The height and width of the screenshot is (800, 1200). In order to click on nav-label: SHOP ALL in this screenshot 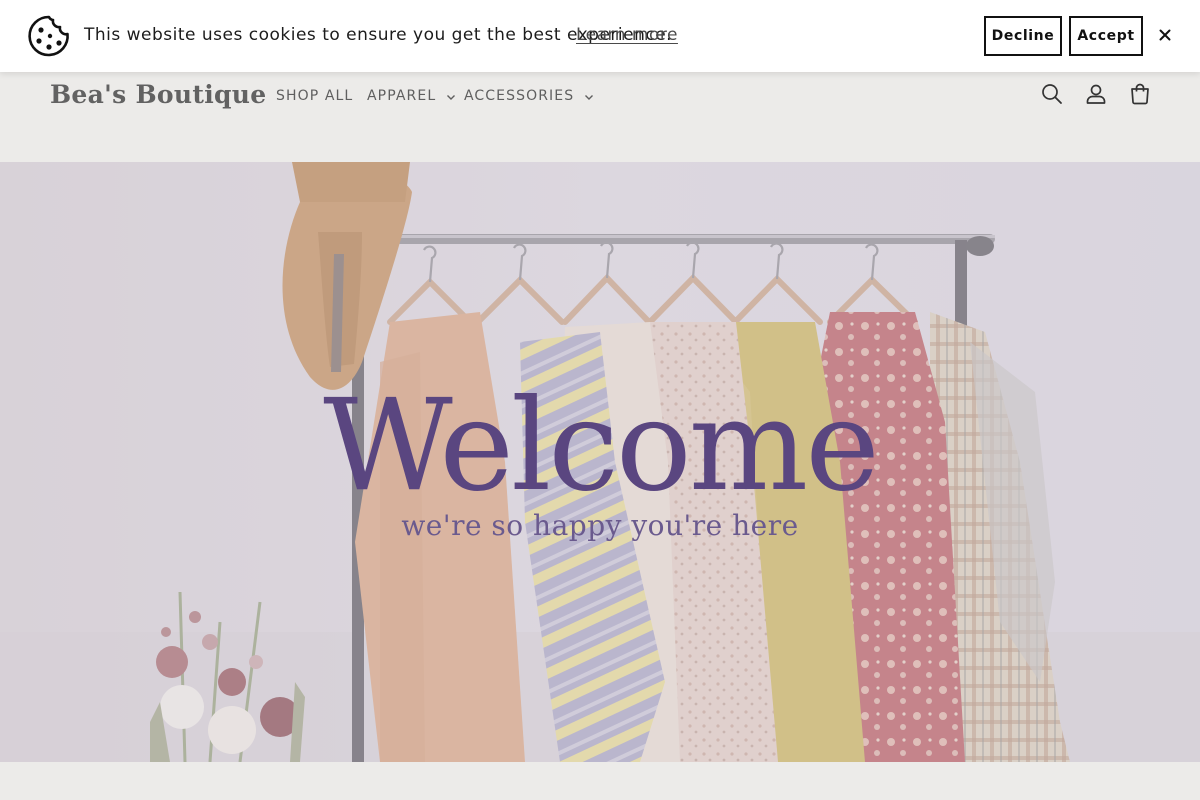, I will do `click(315, 96)`.